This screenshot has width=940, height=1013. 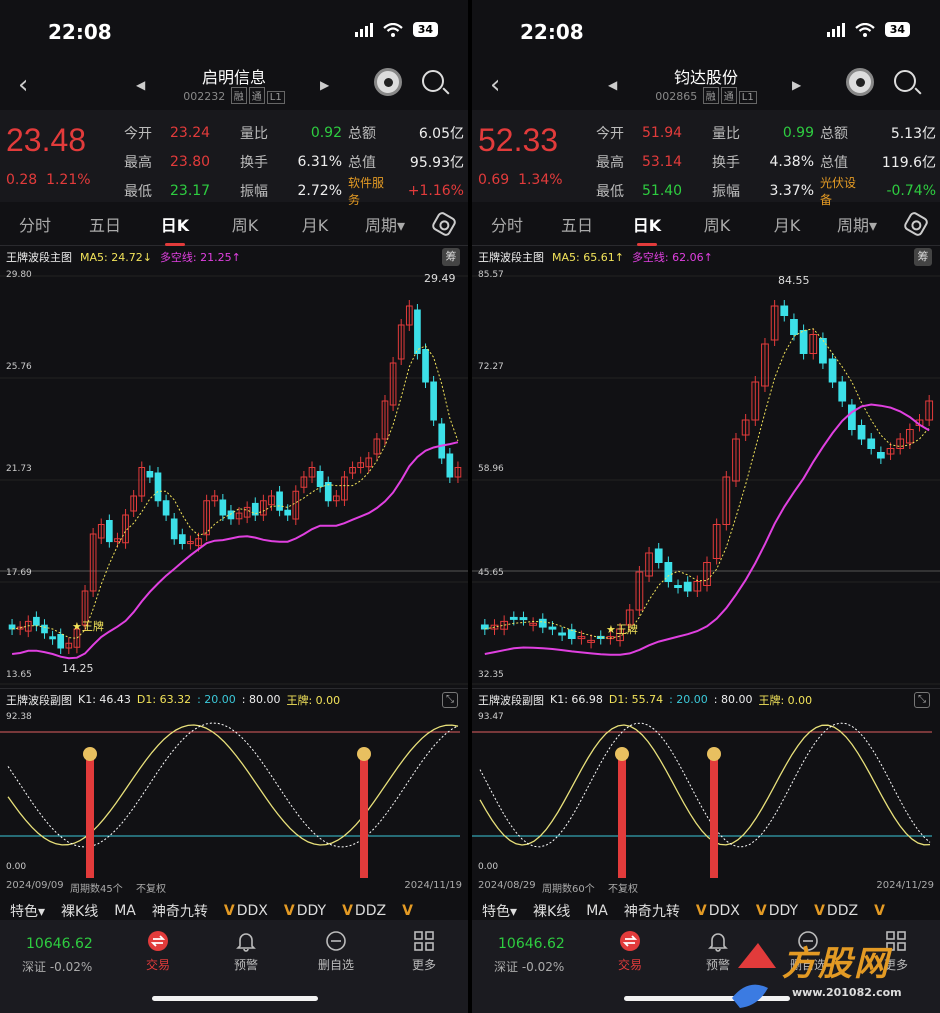 I want to click on cellular-signal-icon, so click(x=363, y=29).